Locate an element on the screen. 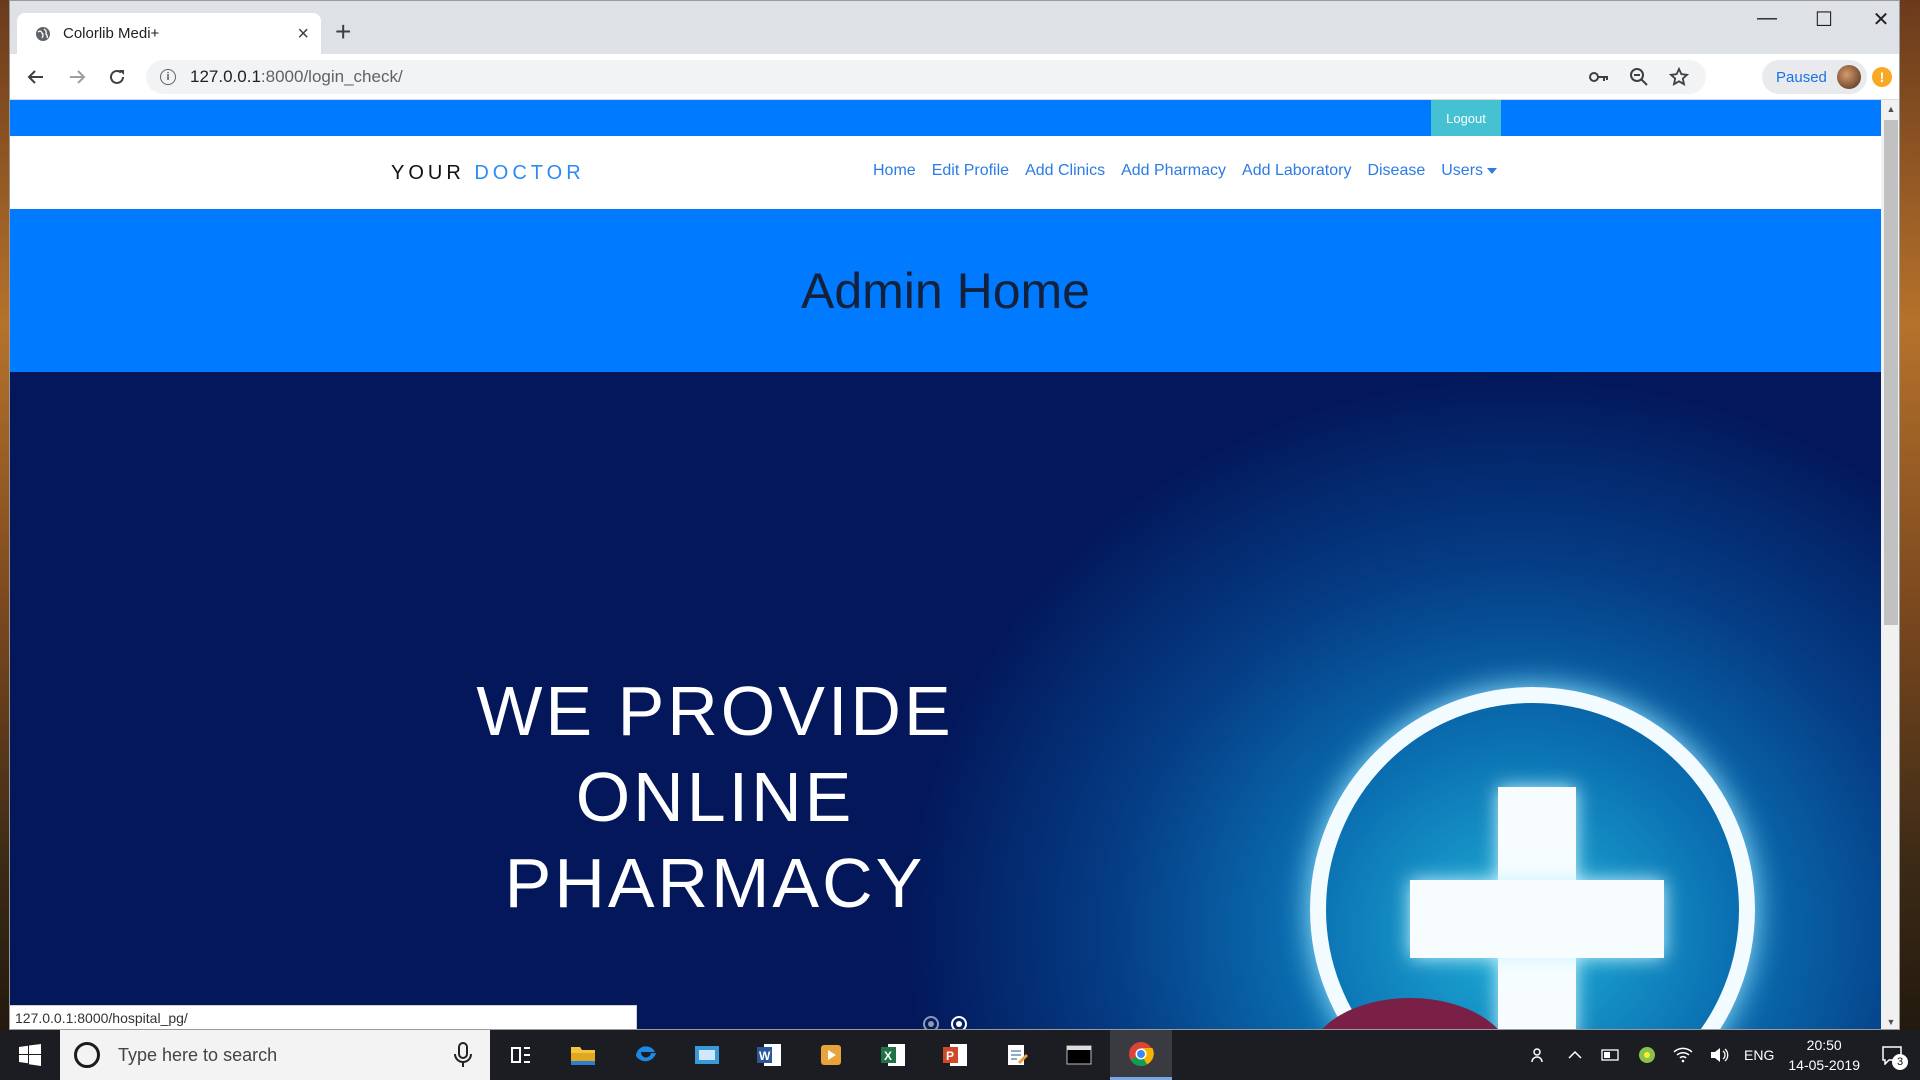 This screenshot has height=1080, width=1920. scroll-down-icon: ▼ is located at coordinates (1890, 1021).